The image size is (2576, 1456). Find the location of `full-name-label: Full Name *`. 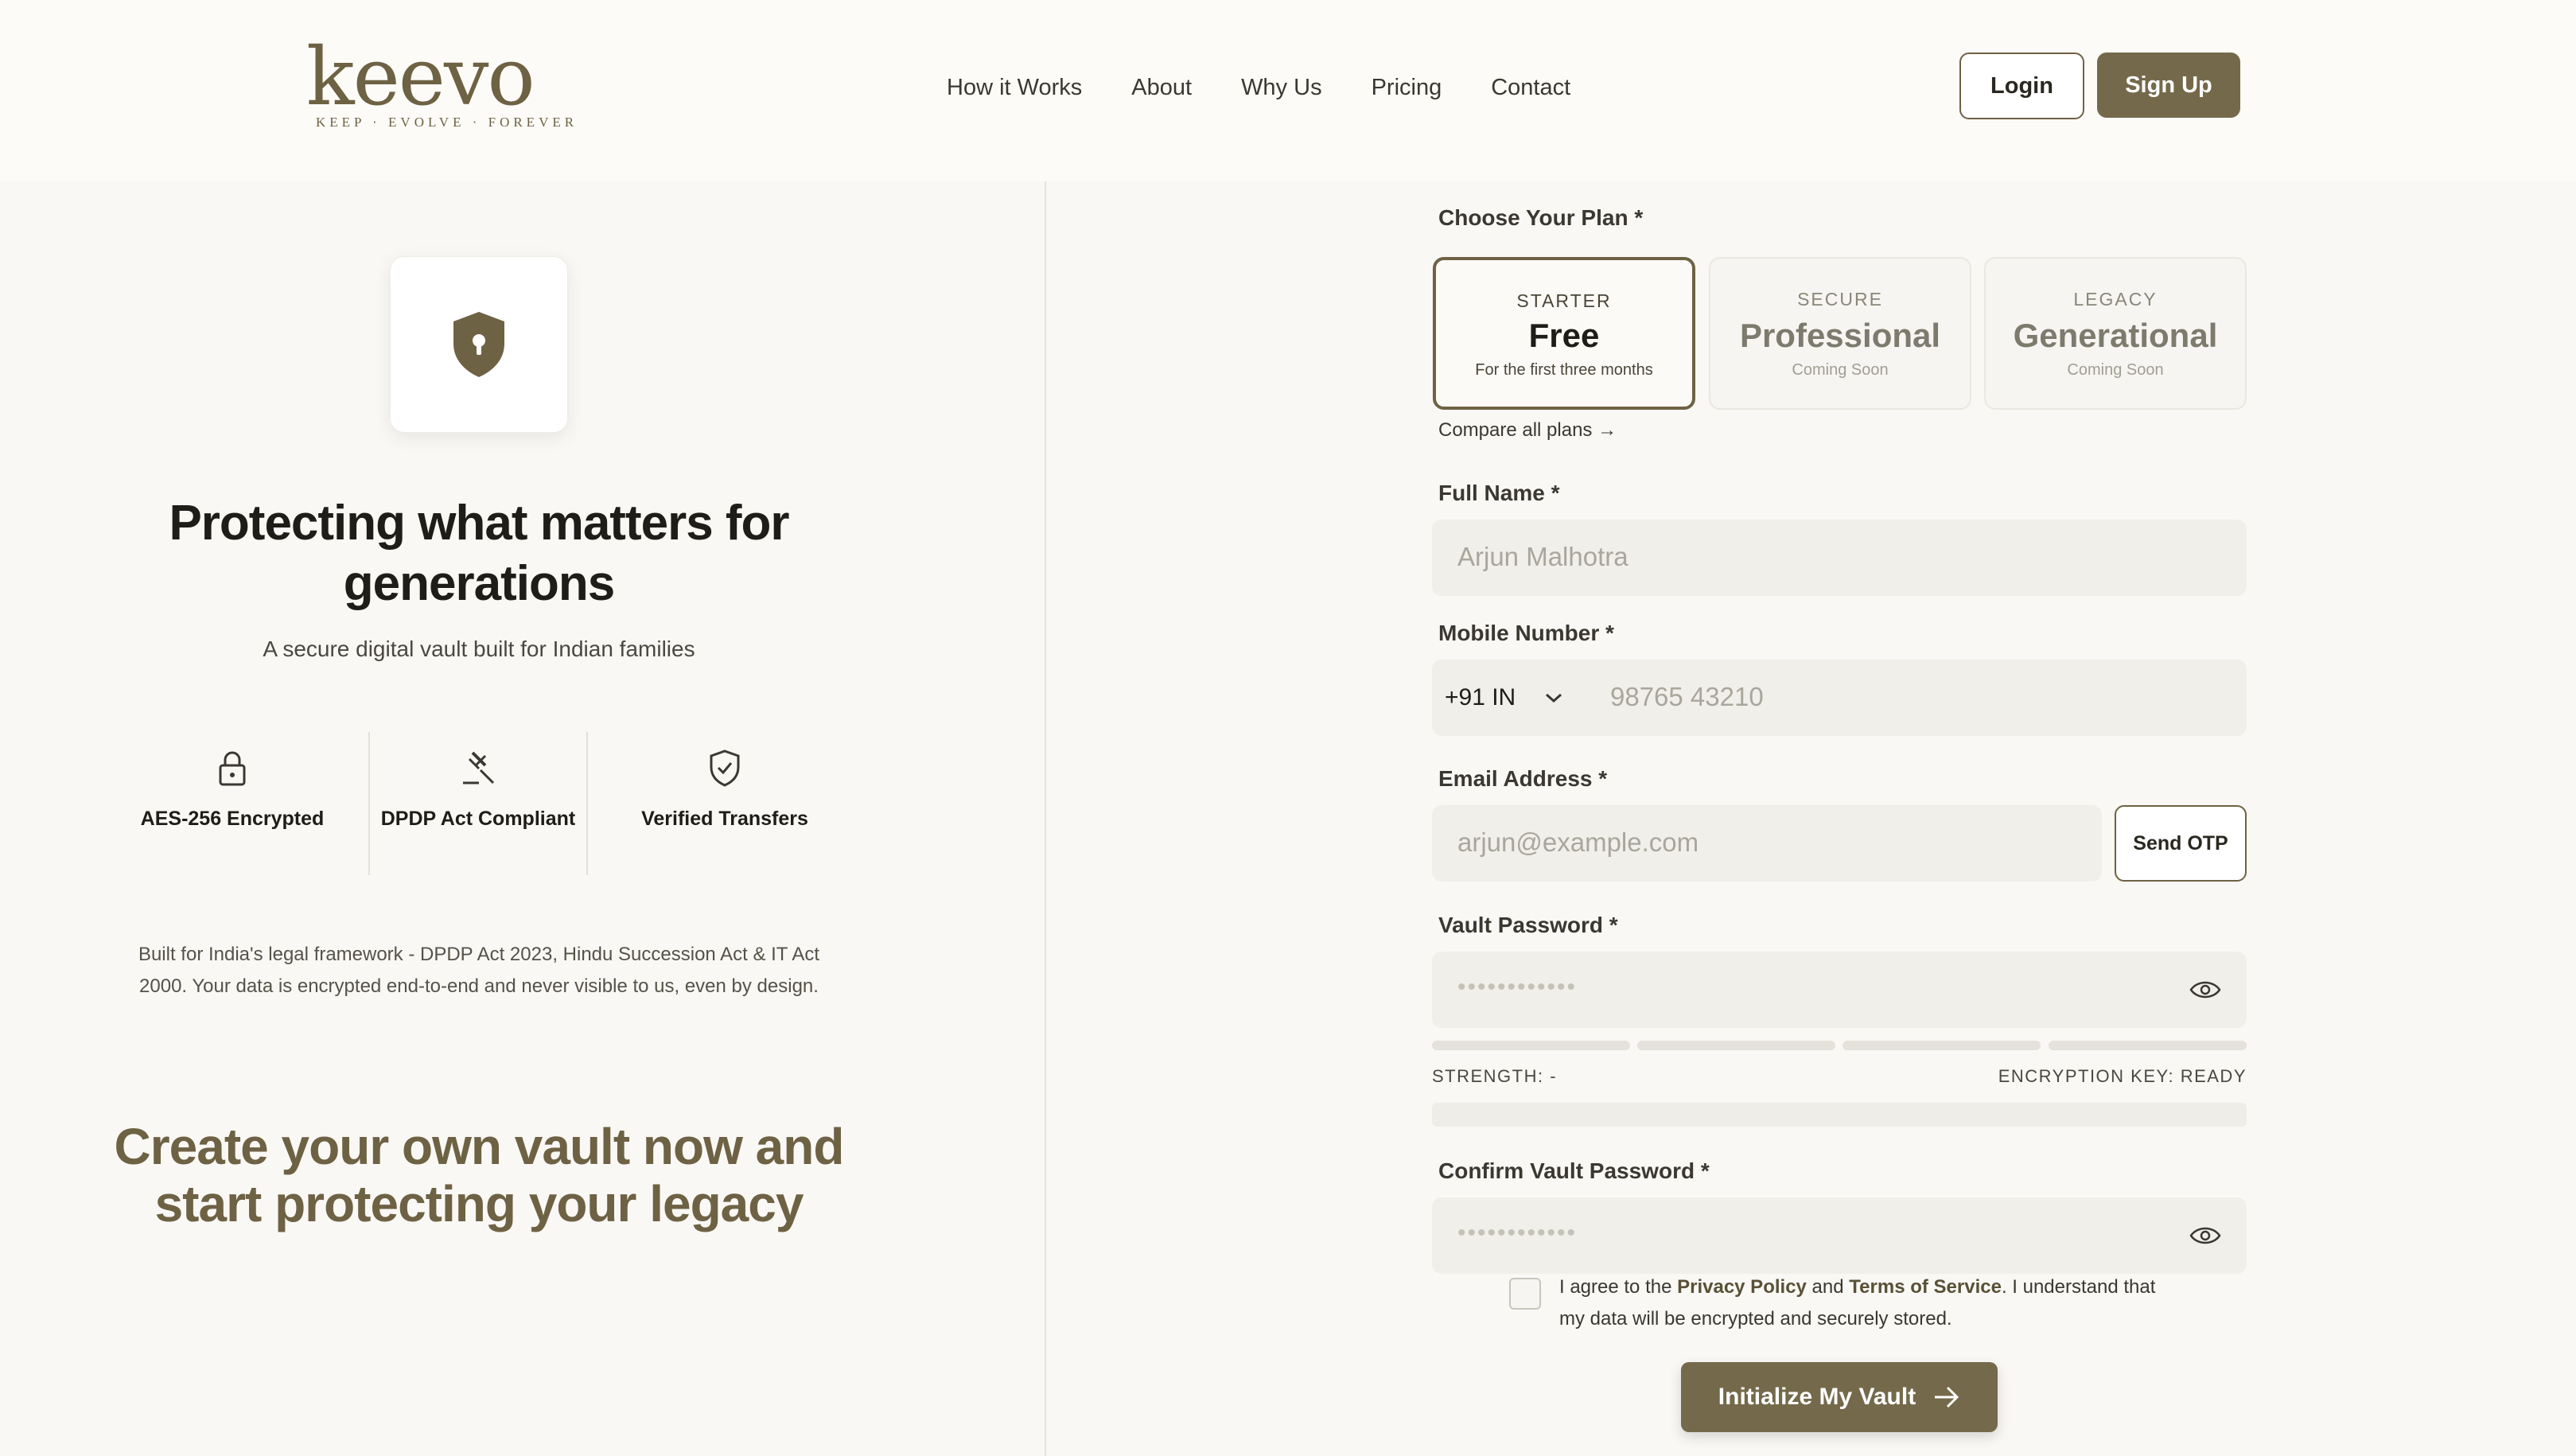

full-name-label: Full Name * is located at coordinates (1499, 493).